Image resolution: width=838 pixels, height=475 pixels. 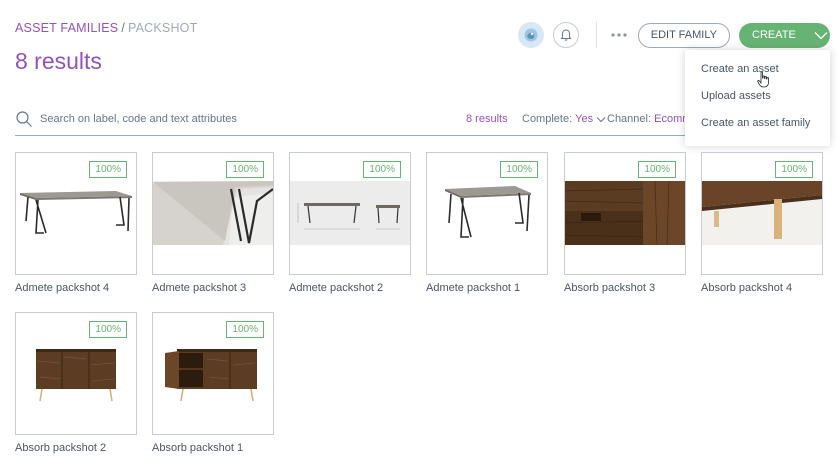 What do you see at coordinates (473, 288) in the screenshot?
I see `asset-label: Admete packshot 1` at bounding box center [473, 288].